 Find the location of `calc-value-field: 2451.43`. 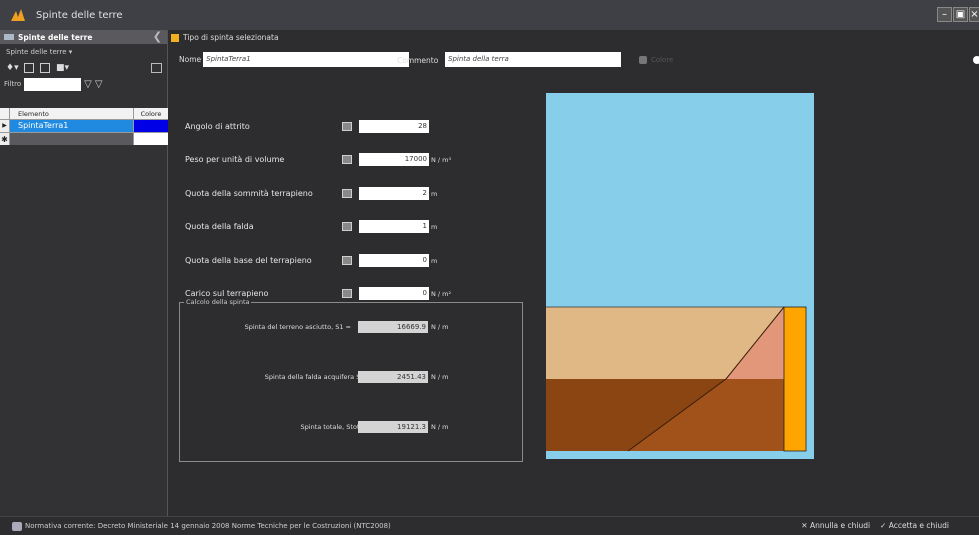

calc-value-field: 2451.43 is located at coordinates (393, 377).